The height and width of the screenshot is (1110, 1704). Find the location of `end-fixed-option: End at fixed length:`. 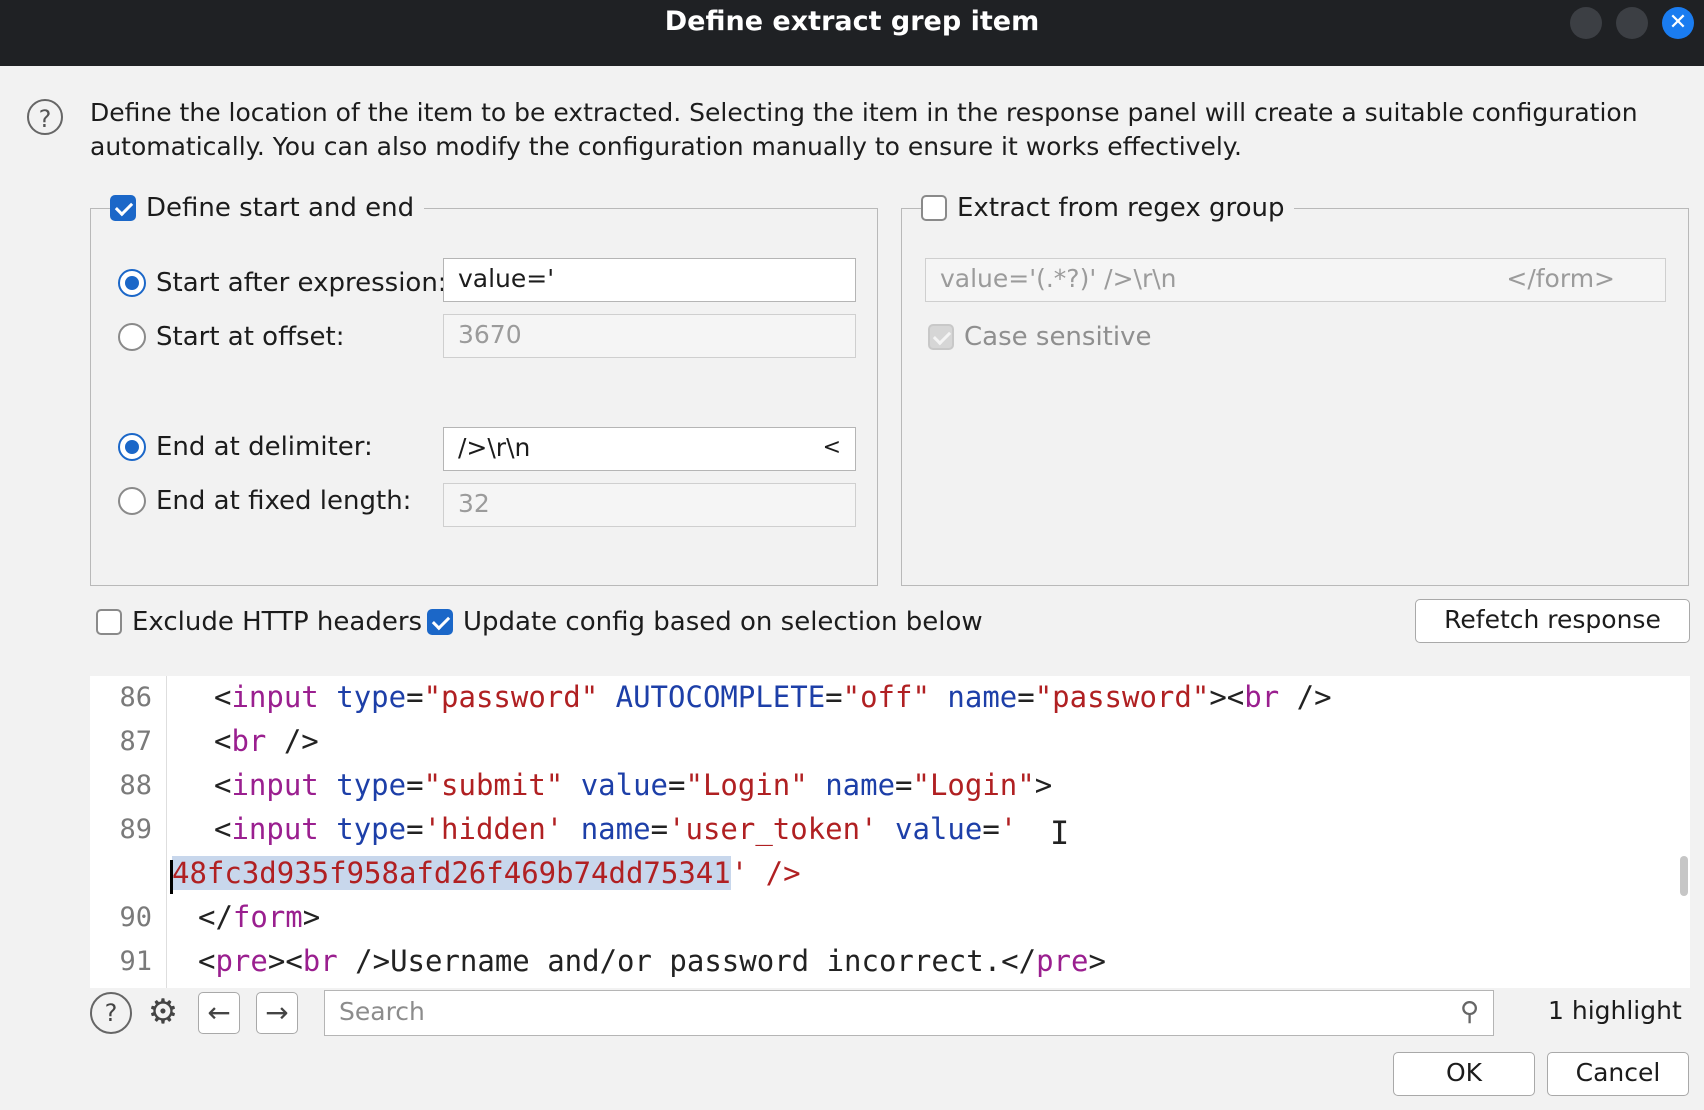

end-fixed-option: End at fixed length: is located at coordinates (264, 501).